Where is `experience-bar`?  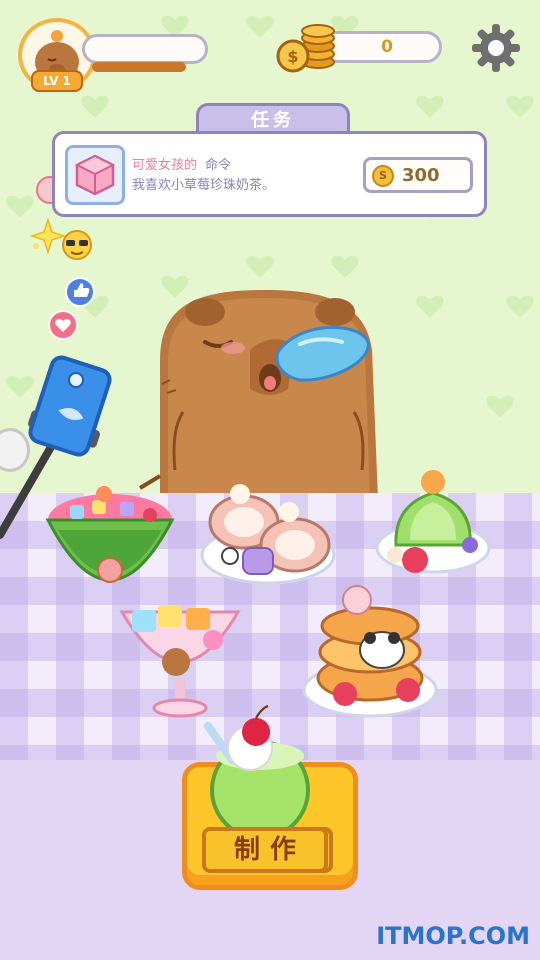 experience-bar is located at coordinates (145, 49).